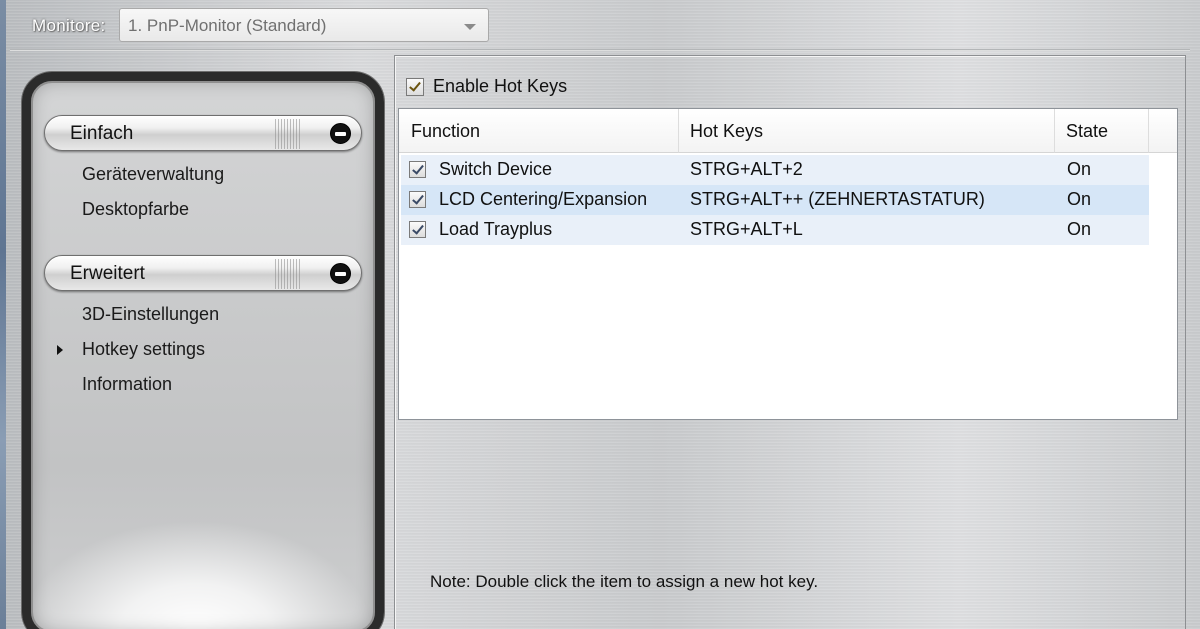  I want to click on table-row: Switch Device STRG+ALT+2 On, so click(775, 170).